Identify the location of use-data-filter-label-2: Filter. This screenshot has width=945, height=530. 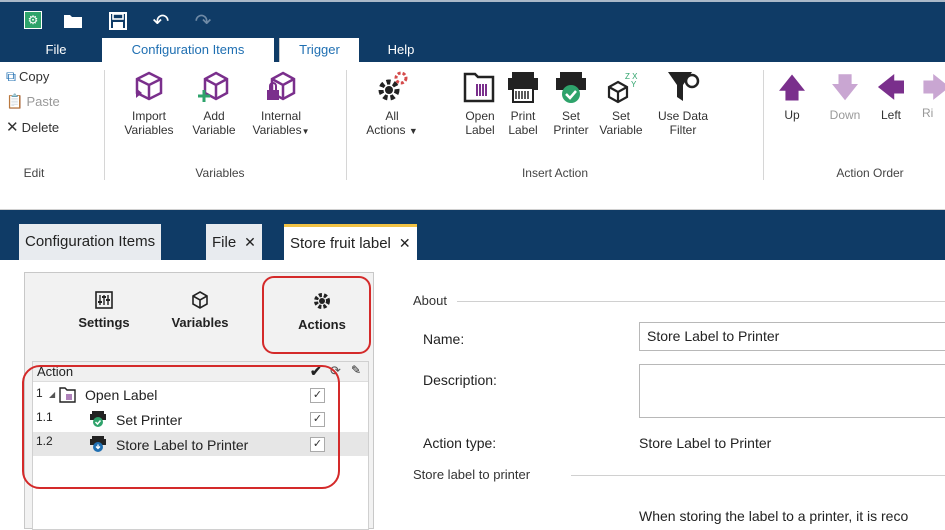
(683, 130).